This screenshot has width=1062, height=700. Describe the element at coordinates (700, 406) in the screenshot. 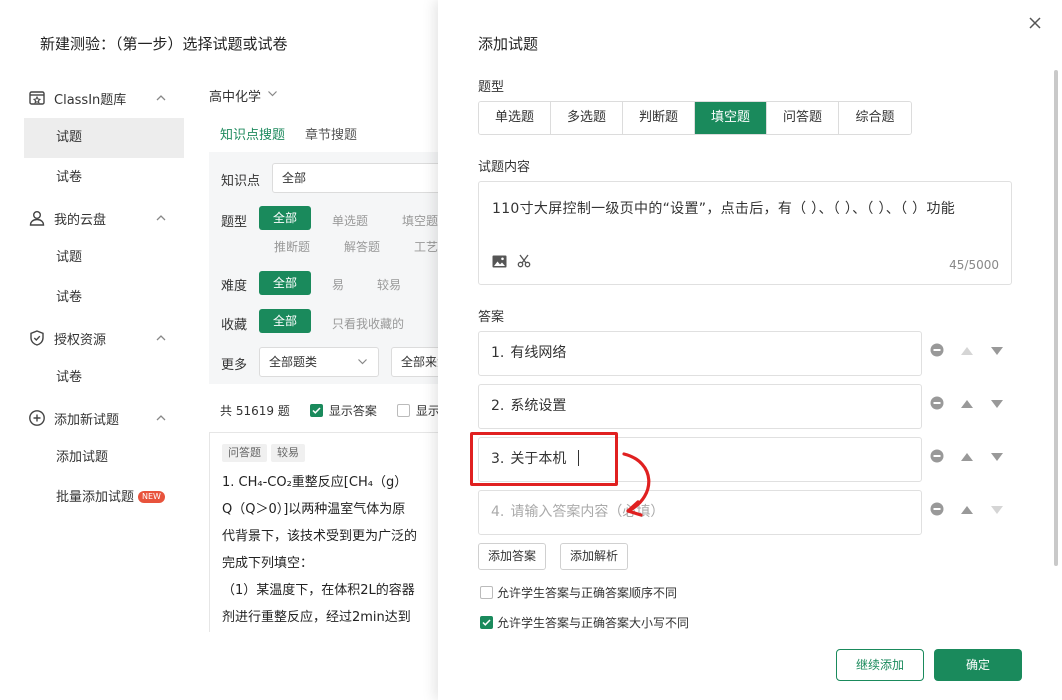

I see `answer-input-2: 2. 系统设置` at that location.